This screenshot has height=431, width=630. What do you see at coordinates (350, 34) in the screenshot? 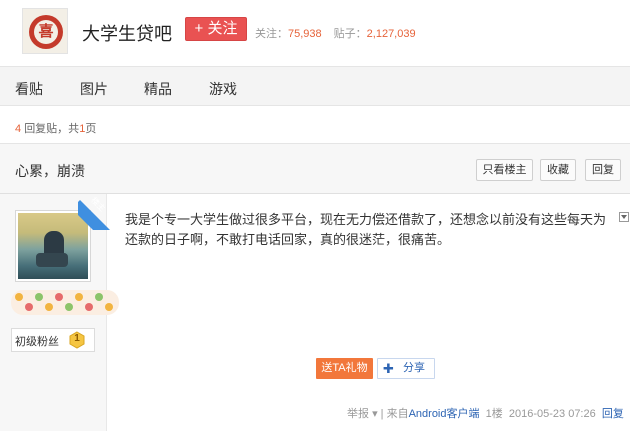
I see `post-count-label: 贴子：` at bounding box center [350, 34].